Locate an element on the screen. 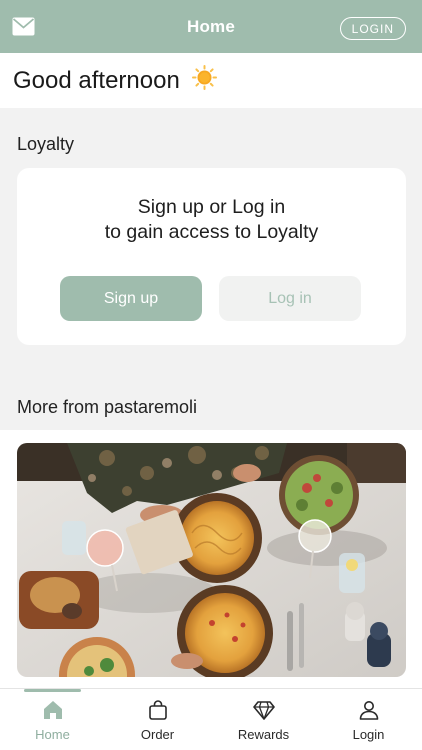 This screenshot has width=422, height=750. tab-rewards: Rewards is located at coordinates (263, 719).